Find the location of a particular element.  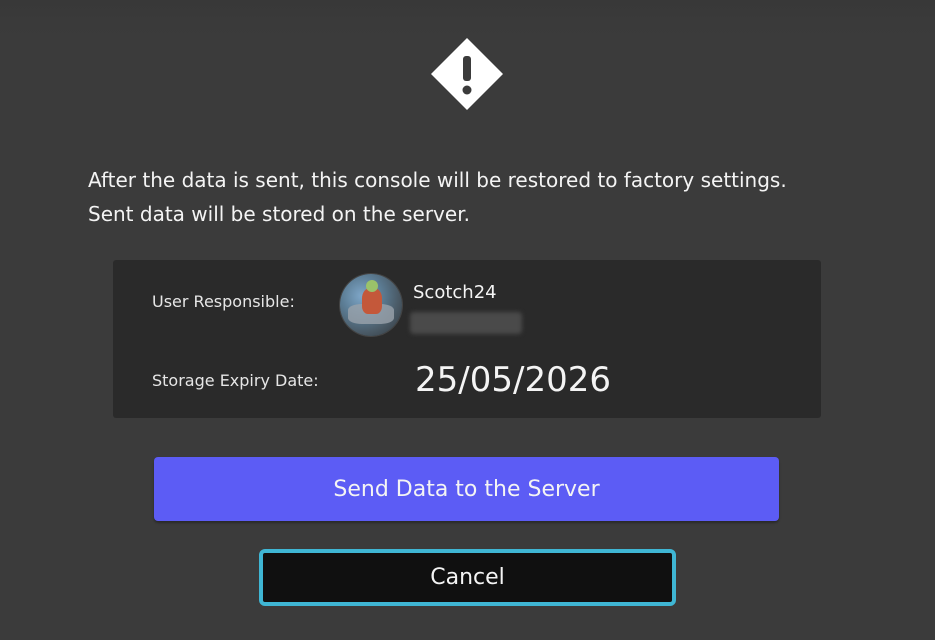

top-strip is located at coordinates (467, 18).